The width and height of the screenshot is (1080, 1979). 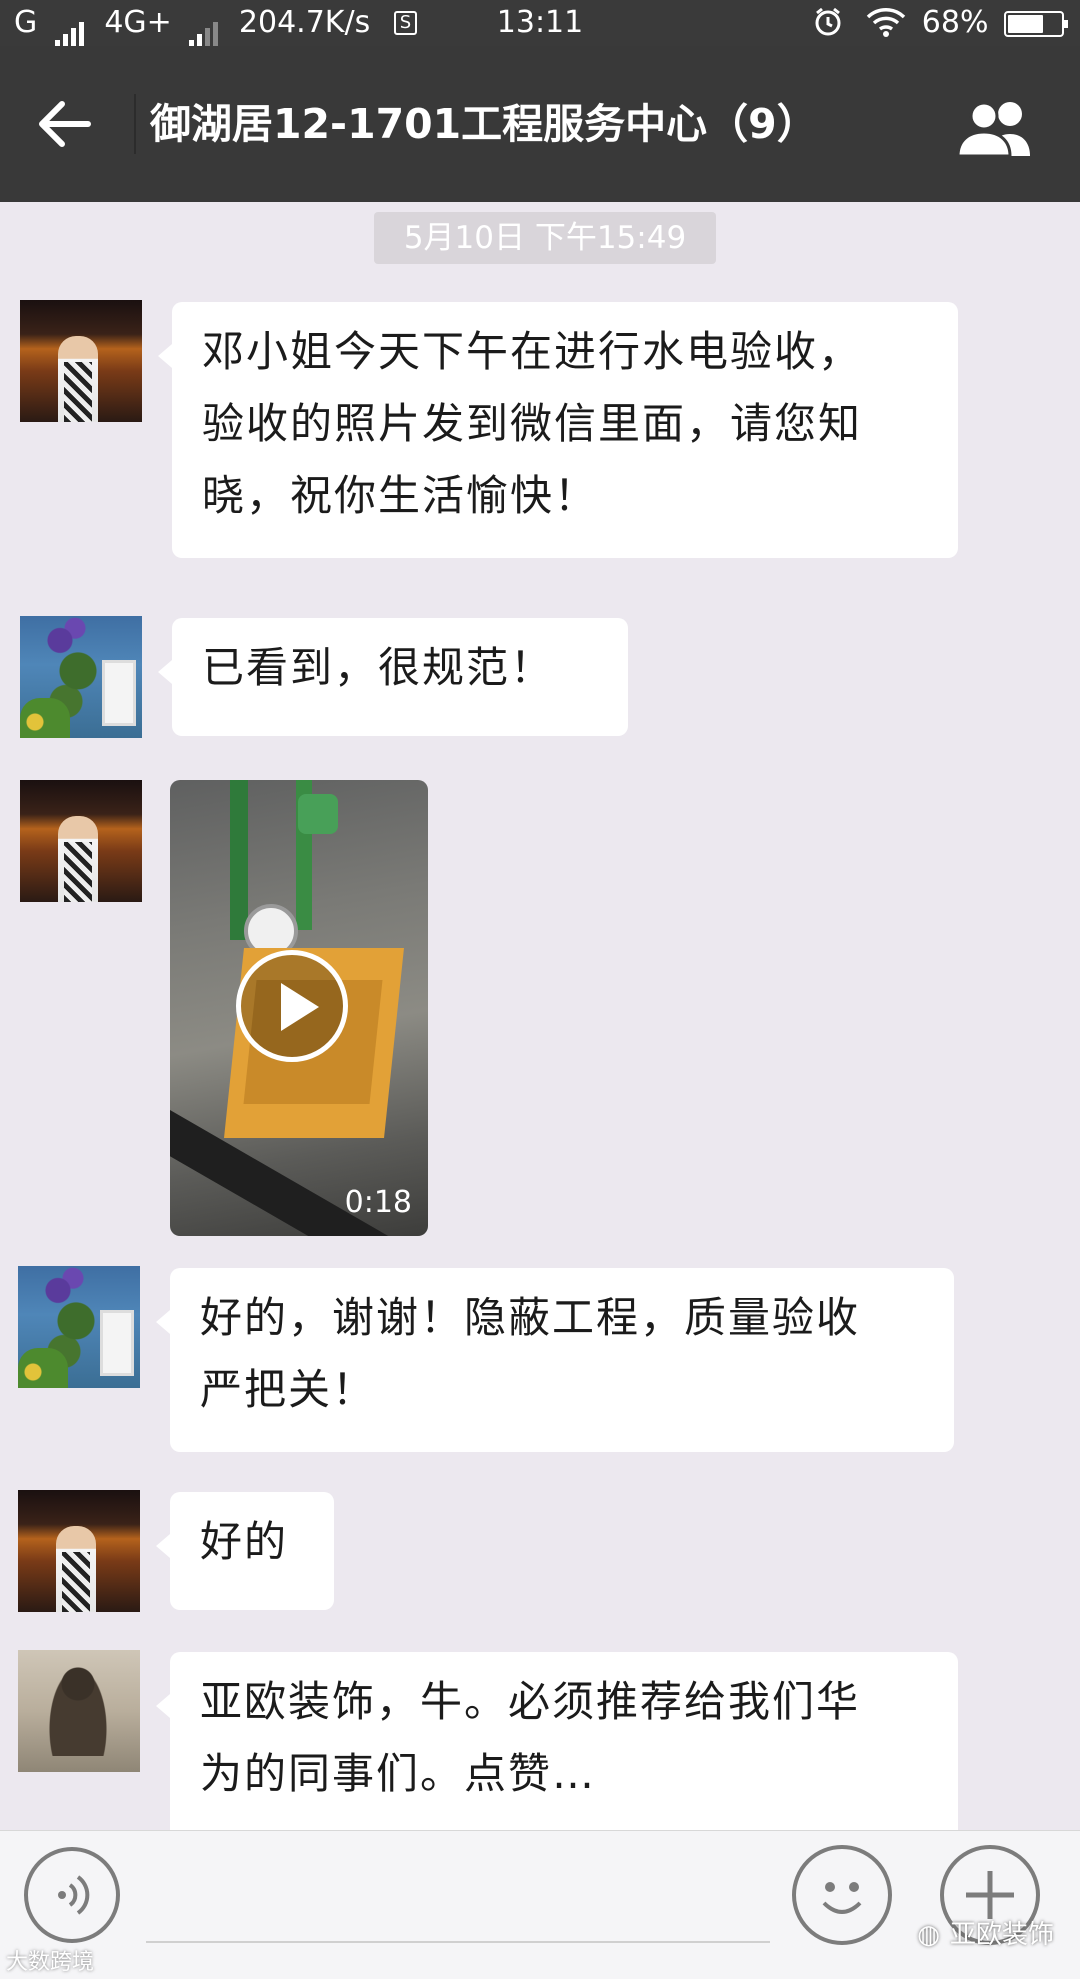 What do you see at coordinates (555, 1360) in the screenshot?
I see `message-bubble: 好的，谢谢！隐蔽工程，质量验收 严把关！` at bounding box center [555, 1360].